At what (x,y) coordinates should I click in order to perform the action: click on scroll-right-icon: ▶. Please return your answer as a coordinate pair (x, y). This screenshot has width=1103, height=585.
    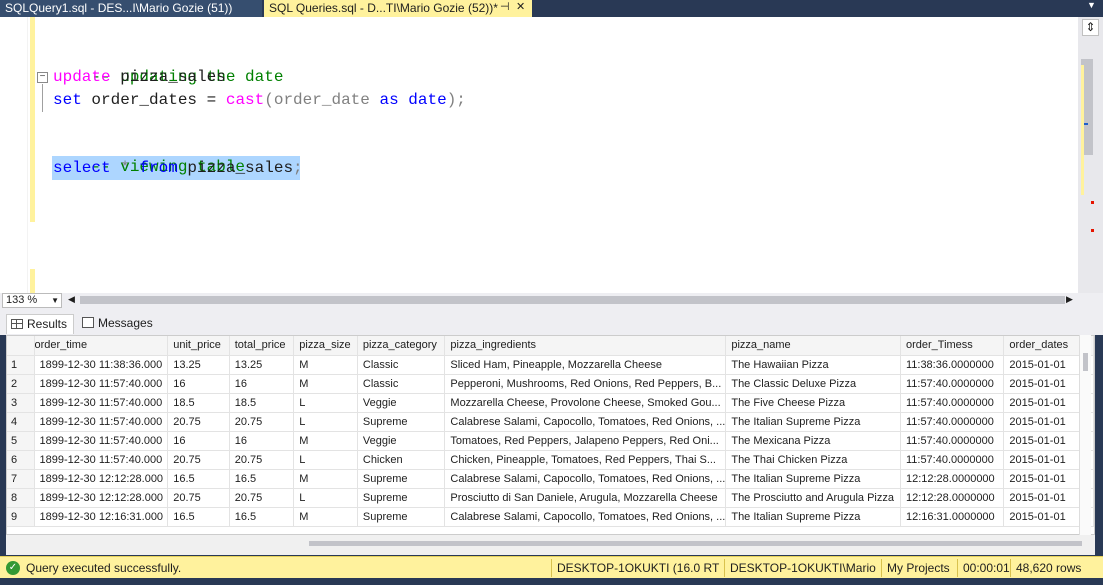
    Looking at the image, I should click on (1069, 299).